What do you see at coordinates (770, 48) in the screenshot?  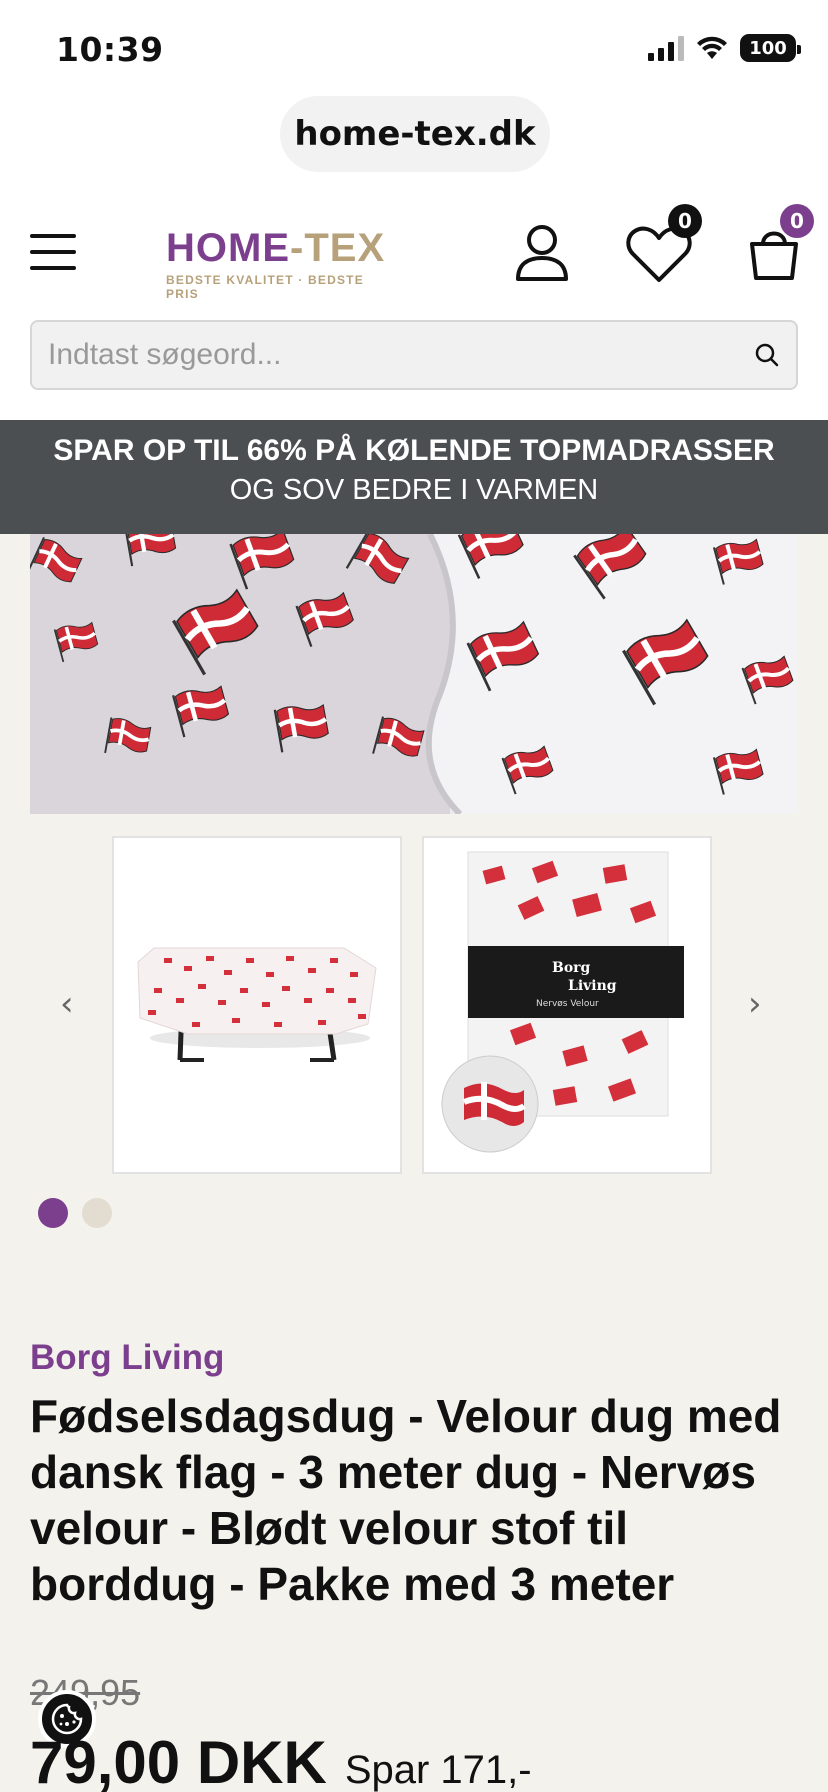 I see `battery-icon: 100` at bounding box center [770, 48].